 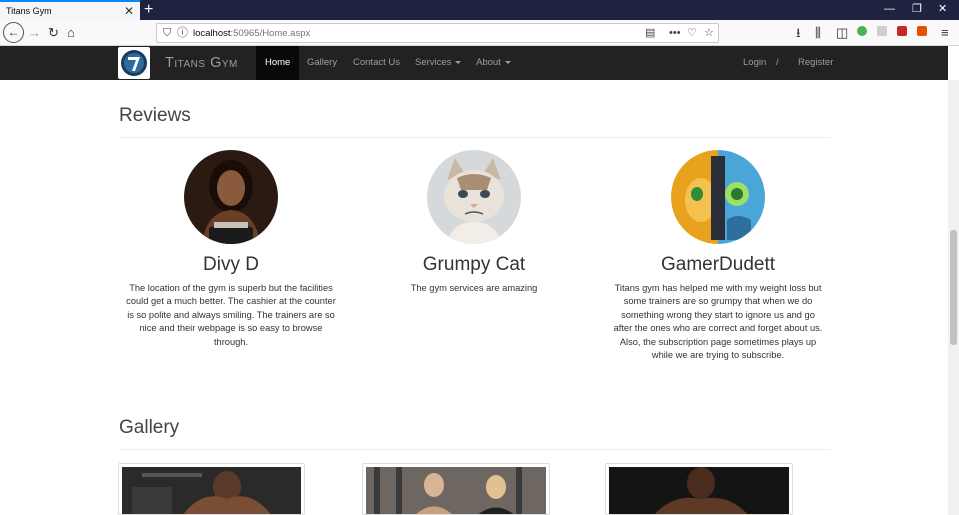 I want to click on gallery-heading: Gallery, so click(x=149, y=427).